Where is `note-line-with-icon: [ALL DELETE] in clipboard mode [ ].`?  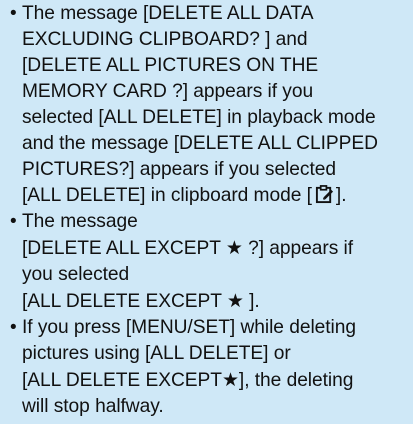
note-line-with-icon: [ALL DELETE] in clipboard mode [ ]. is located at coordinates (214, 196).